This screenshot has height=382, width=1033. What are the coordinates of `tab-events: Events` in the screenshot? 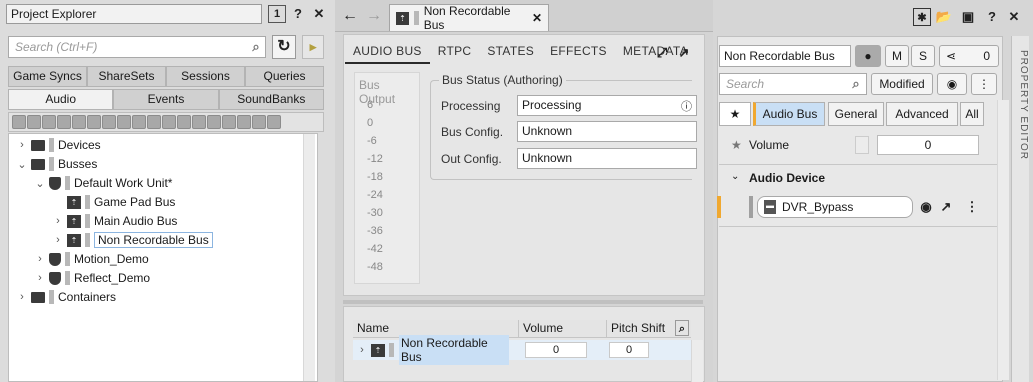 It's located at (166, 99).